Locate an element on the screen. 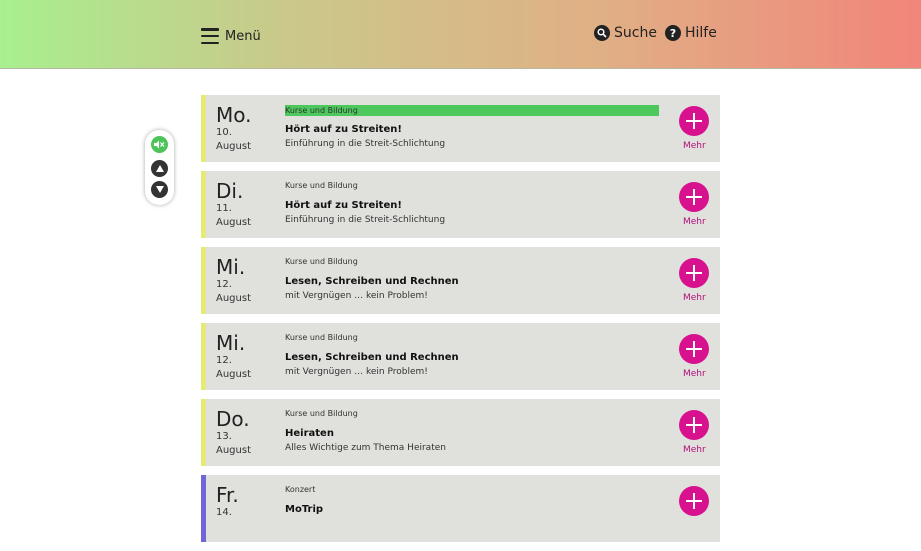  event-weekday: Mo. is located at coordinates (234, 115).